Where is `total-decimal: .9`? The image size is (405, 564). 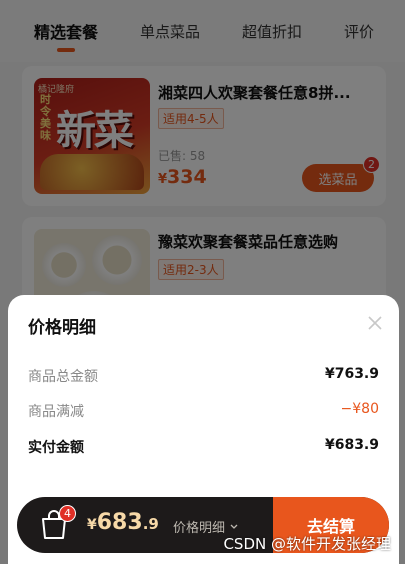
total-decimal: .9 is located at coordinates (150, 524).